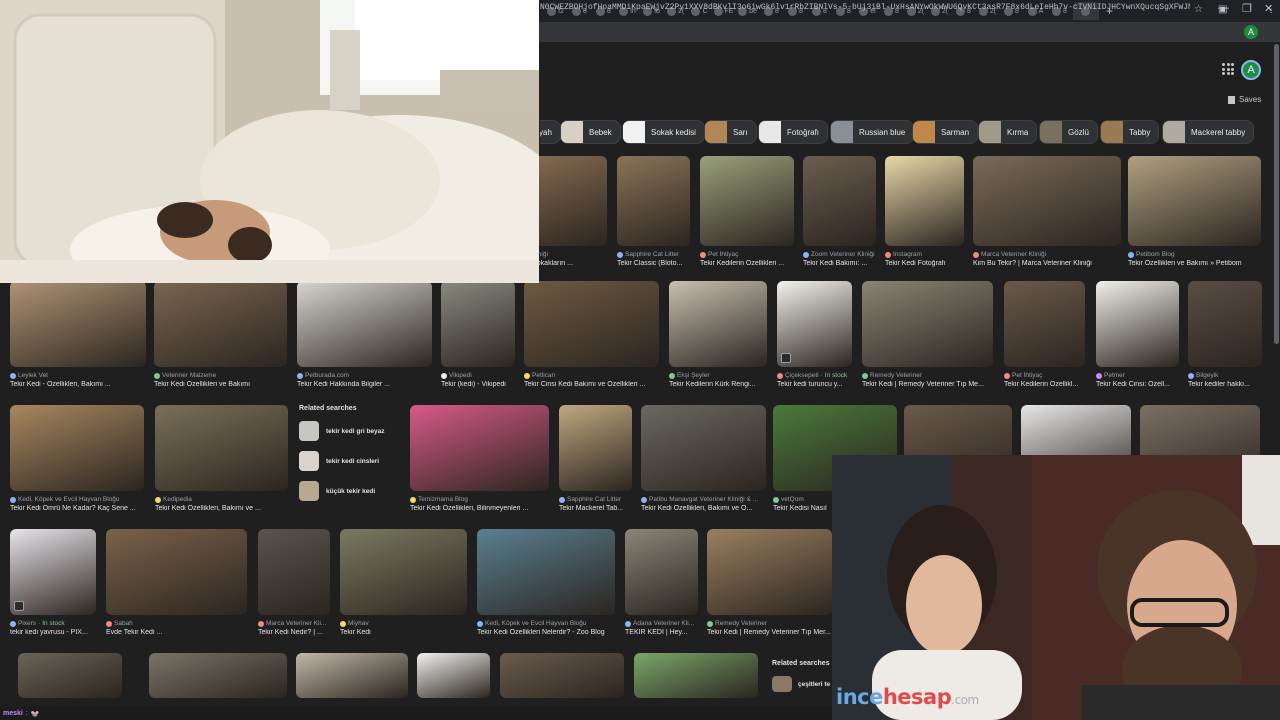  Describe the element at coordinates (1251, 32) in the screenshot. I see `profile-icon: A` at that location.